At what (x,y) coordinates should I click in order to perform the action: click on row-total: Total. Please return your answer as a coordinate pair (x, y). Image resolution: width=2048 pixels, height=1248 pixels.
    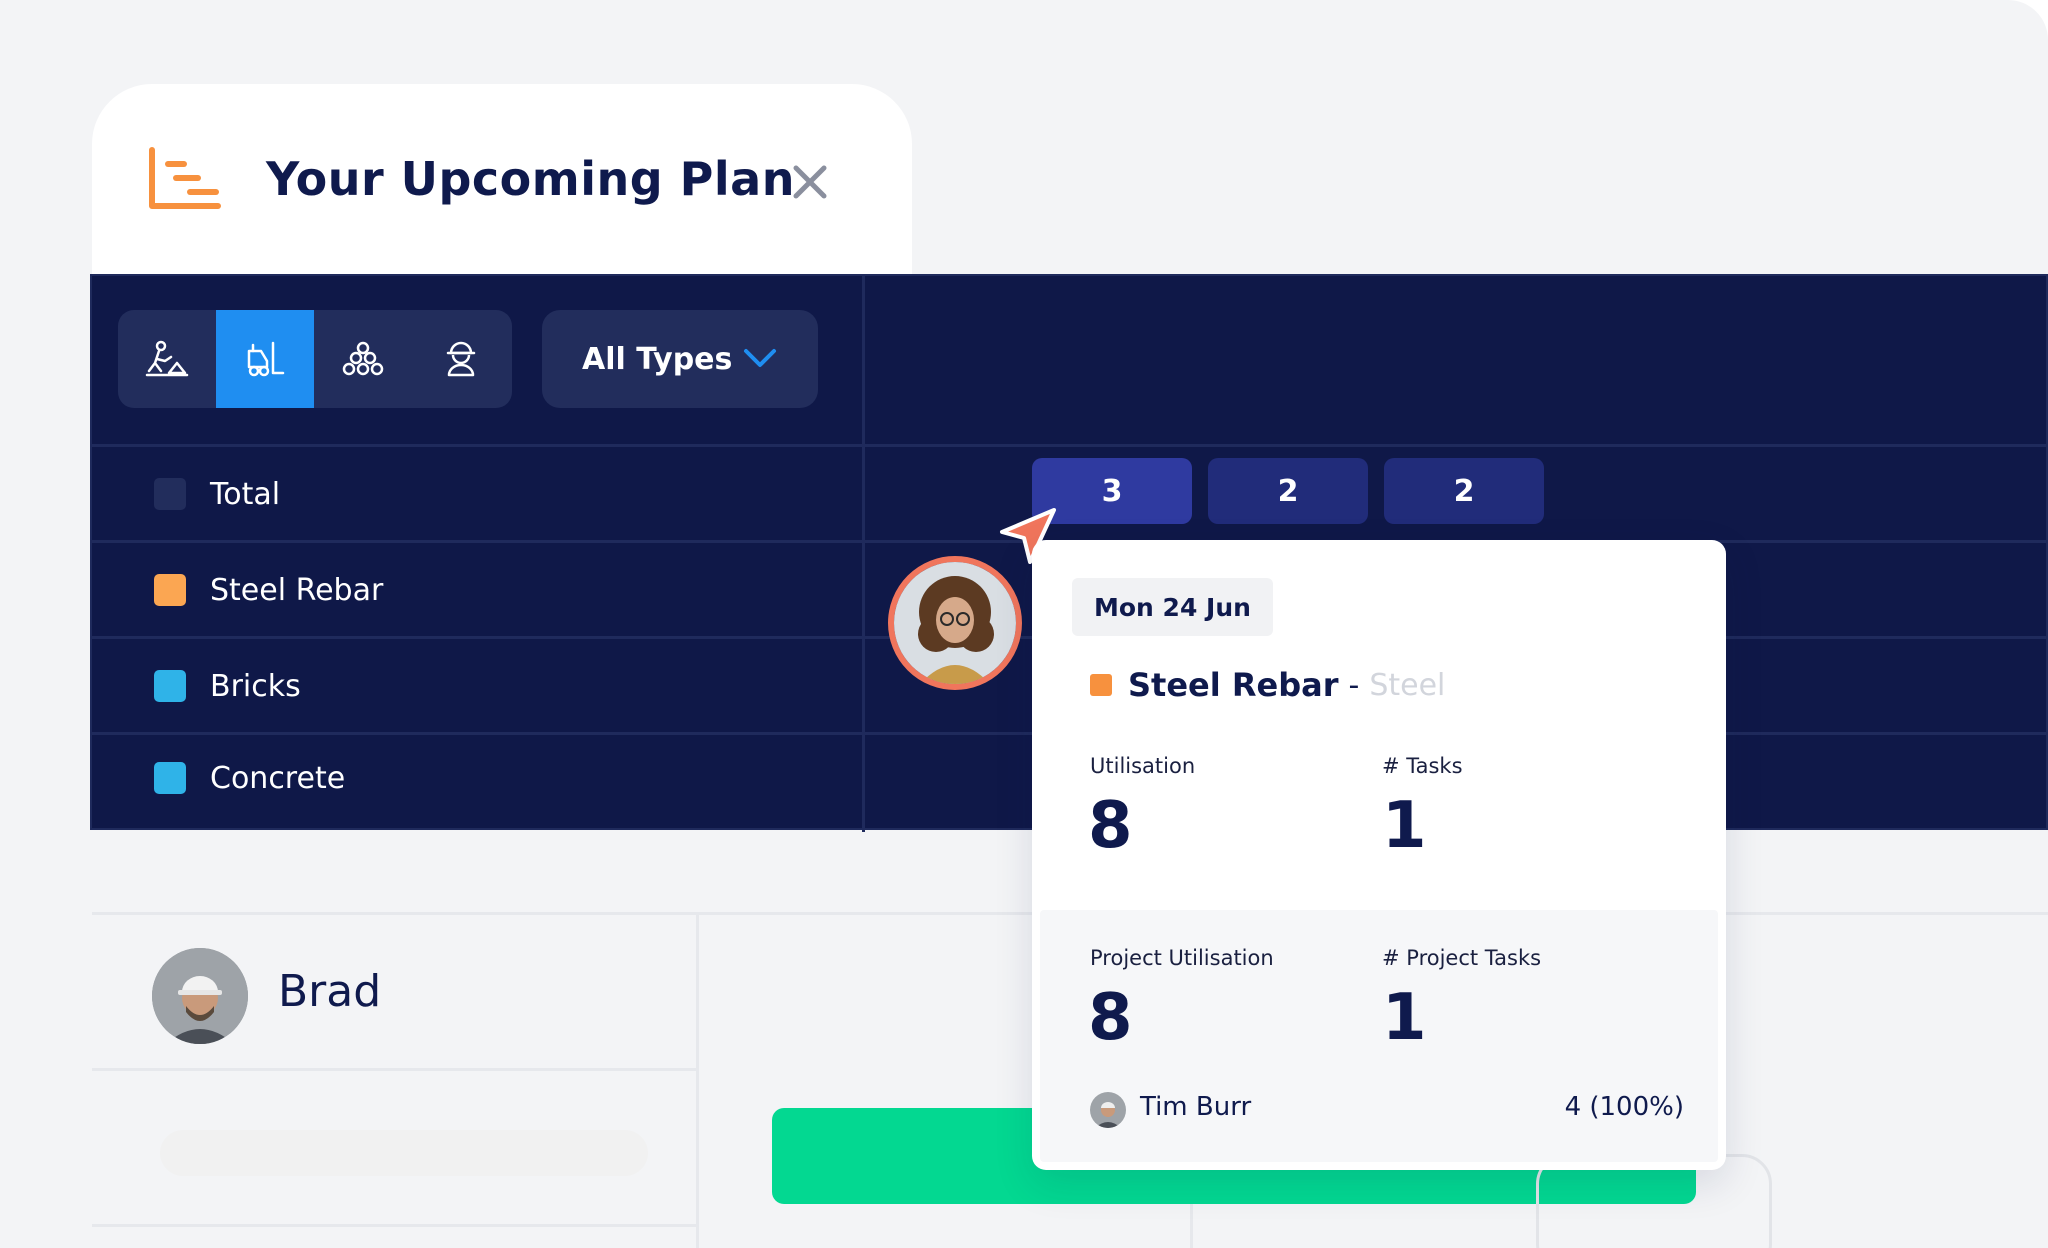
    Looking at the image, I should click on (217, 494).